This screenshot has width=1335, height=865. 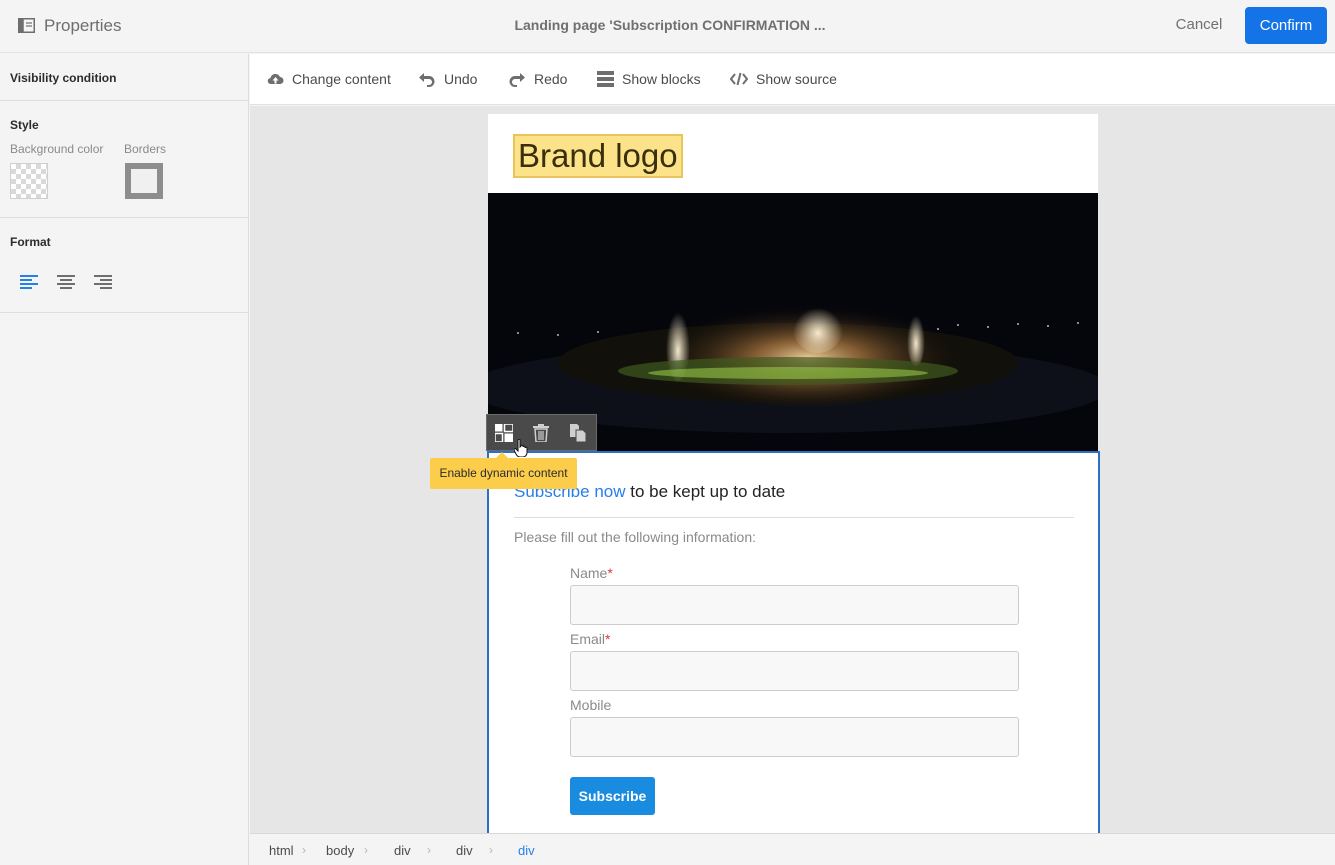 What do you see at coordinates (144, 181) in the screenshot?
I see `borders-swatch` at bounding box center [144, 181].